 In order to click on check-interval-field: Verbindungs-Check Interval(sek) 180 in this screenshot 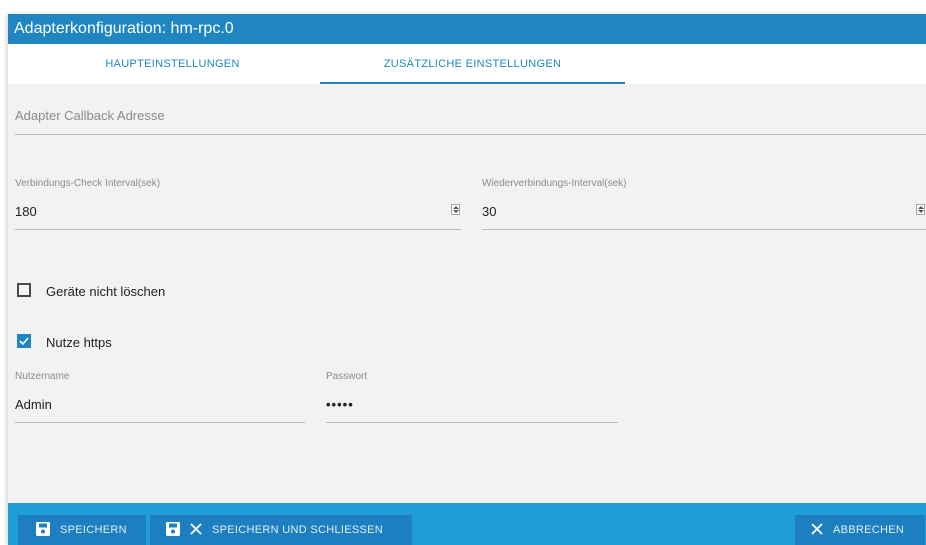, I will do `click(238, 204)`.